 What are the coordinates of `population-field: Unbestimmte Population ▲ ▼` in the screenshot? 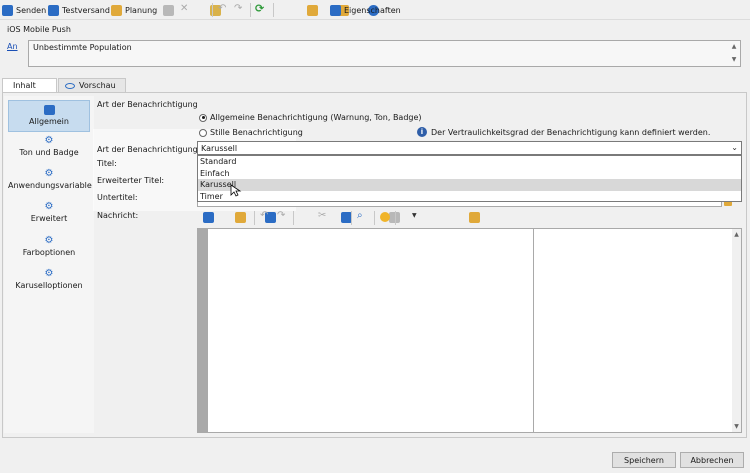 It's located at (384, 53).